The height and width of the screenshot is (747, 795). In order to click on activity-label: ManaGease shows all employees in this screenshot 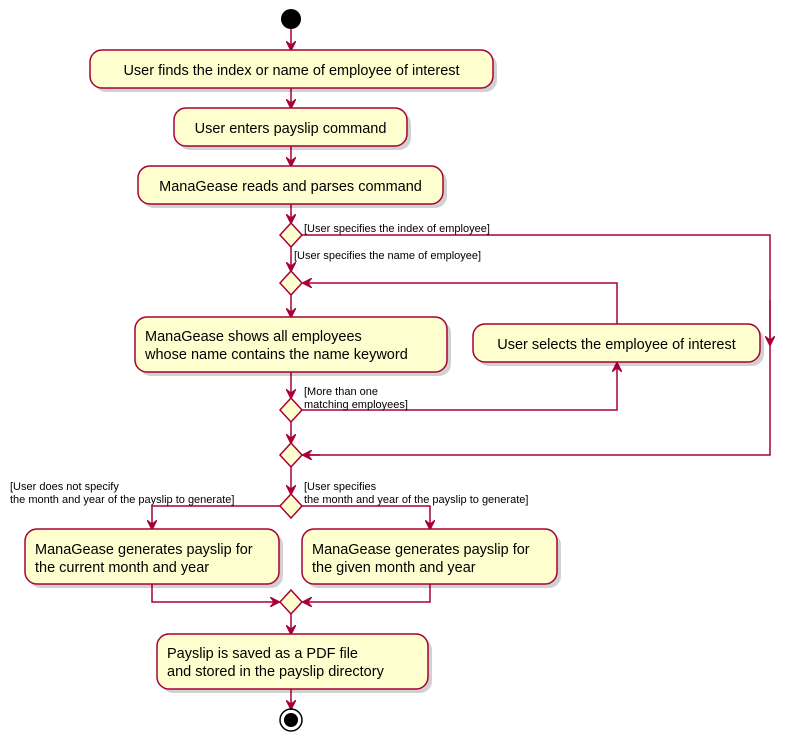, I will do `click(253, 337)`.